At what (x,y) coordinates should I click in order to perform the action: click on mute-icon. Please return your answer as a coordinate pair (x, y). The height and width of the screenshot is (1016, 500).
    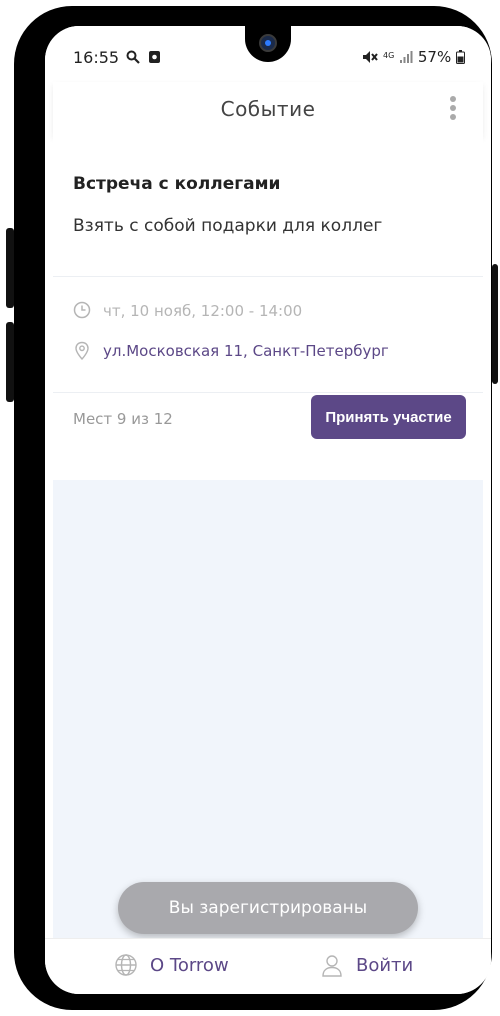
    Looking at the image, I should click on (371, 57).